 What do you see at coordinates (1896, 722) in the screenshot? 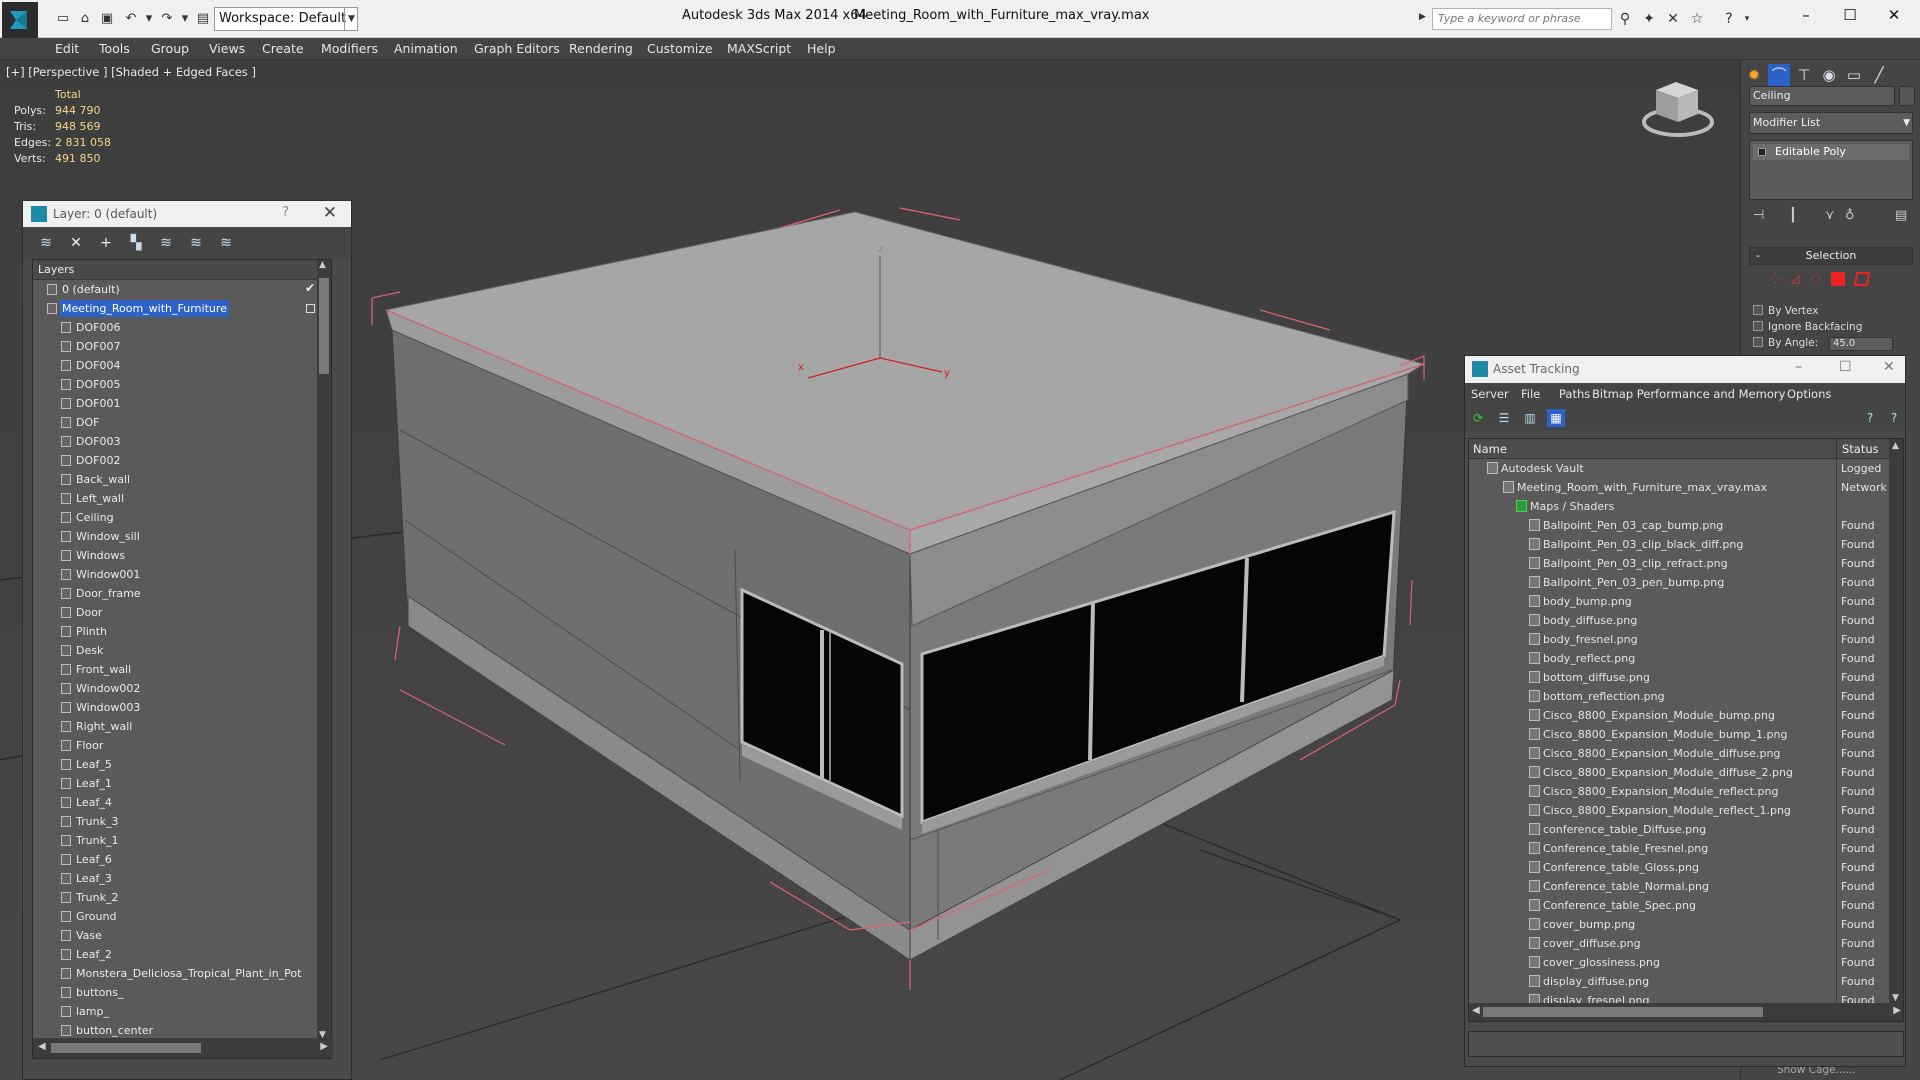
I see `asset-vertical-scrollbar: ▲ ▼` at bounding box center [1896, 722].